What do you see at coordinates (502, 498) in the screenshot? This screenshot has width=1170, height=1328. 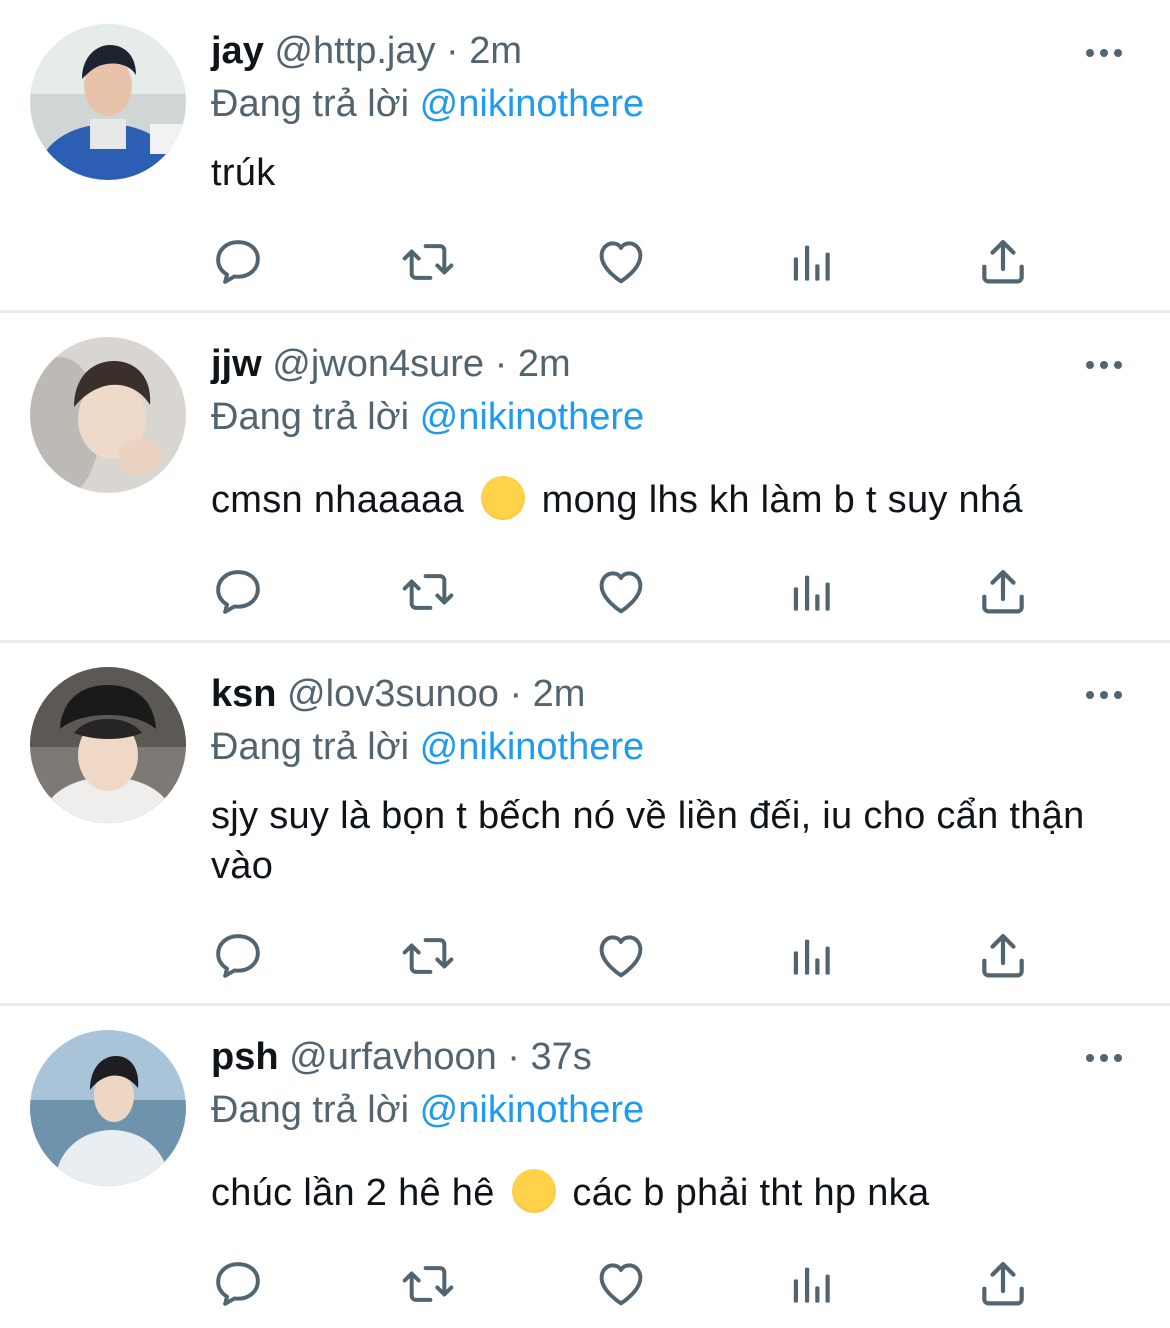 I see `partying-face-emoji` at bounding box center [502, 498].